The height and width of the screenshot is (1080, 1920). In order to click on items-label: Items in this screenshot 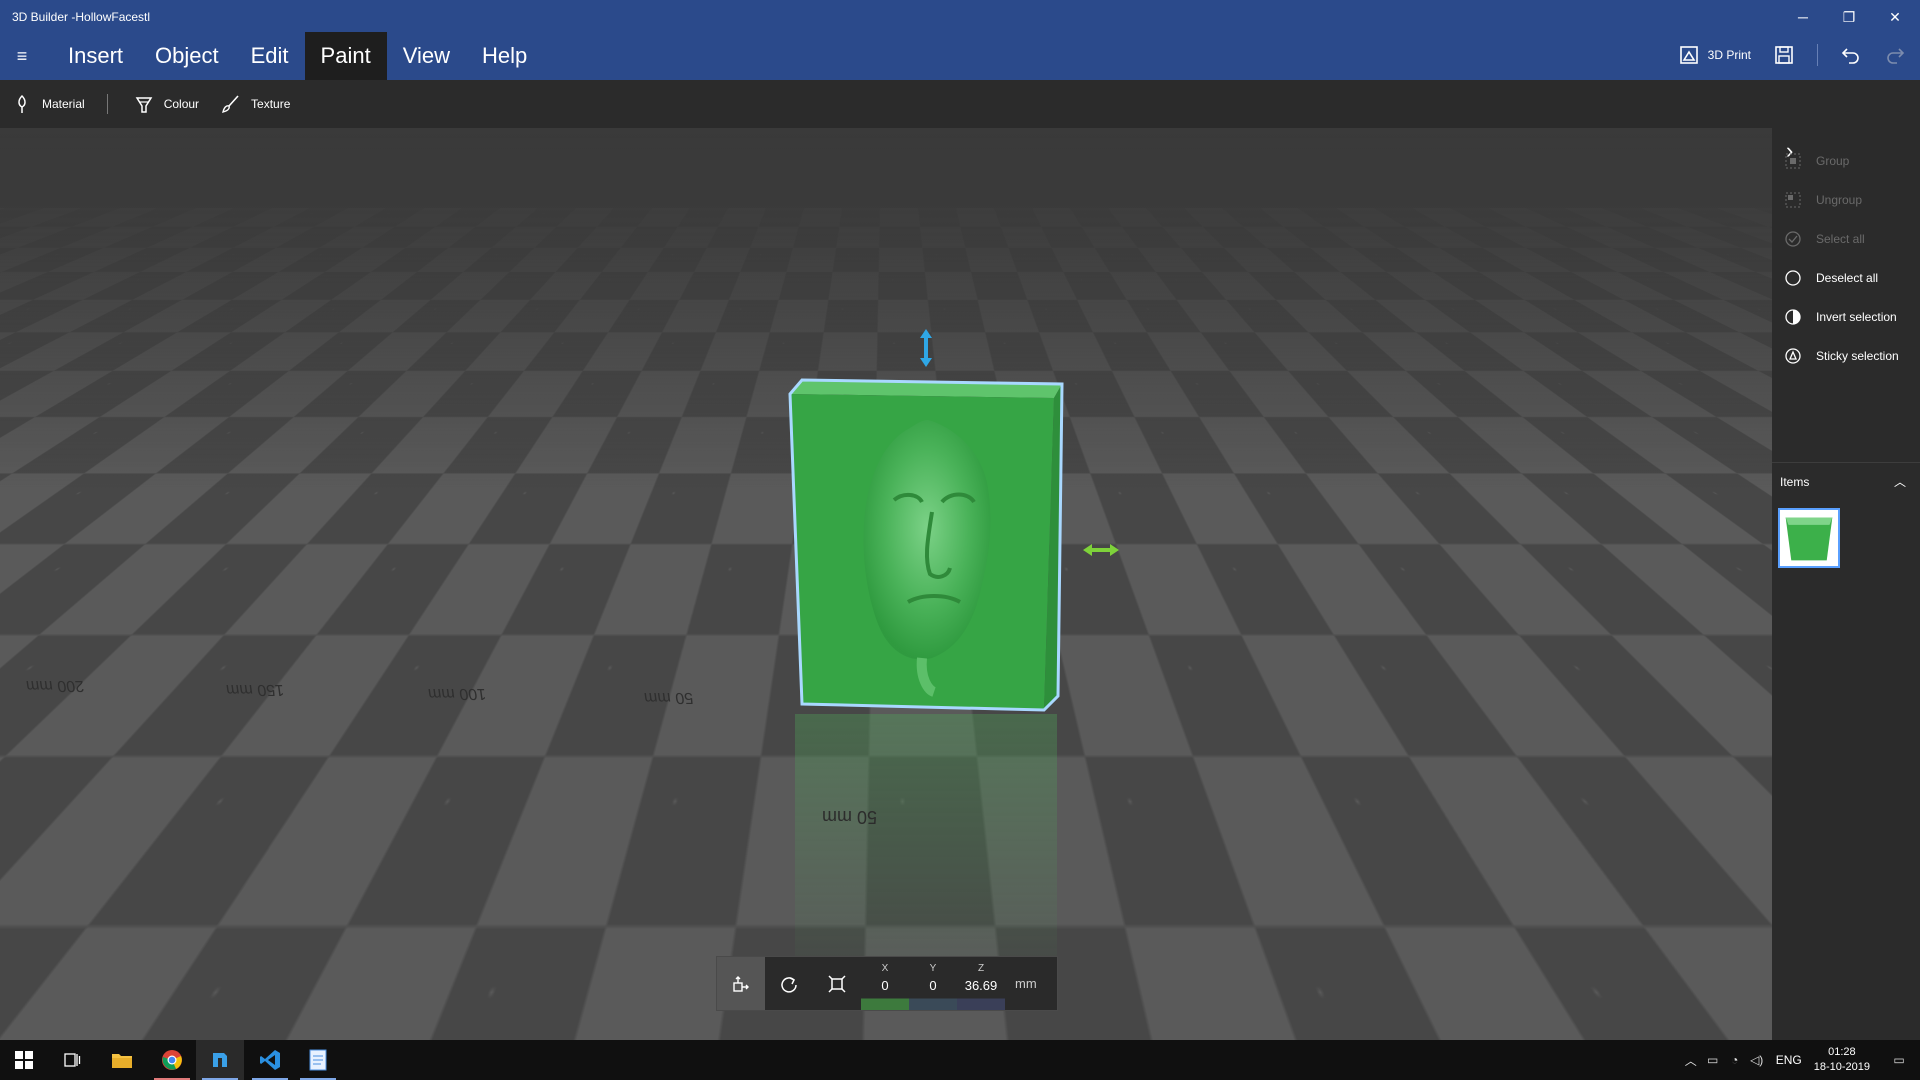, I will do `click(1795, 482)`.